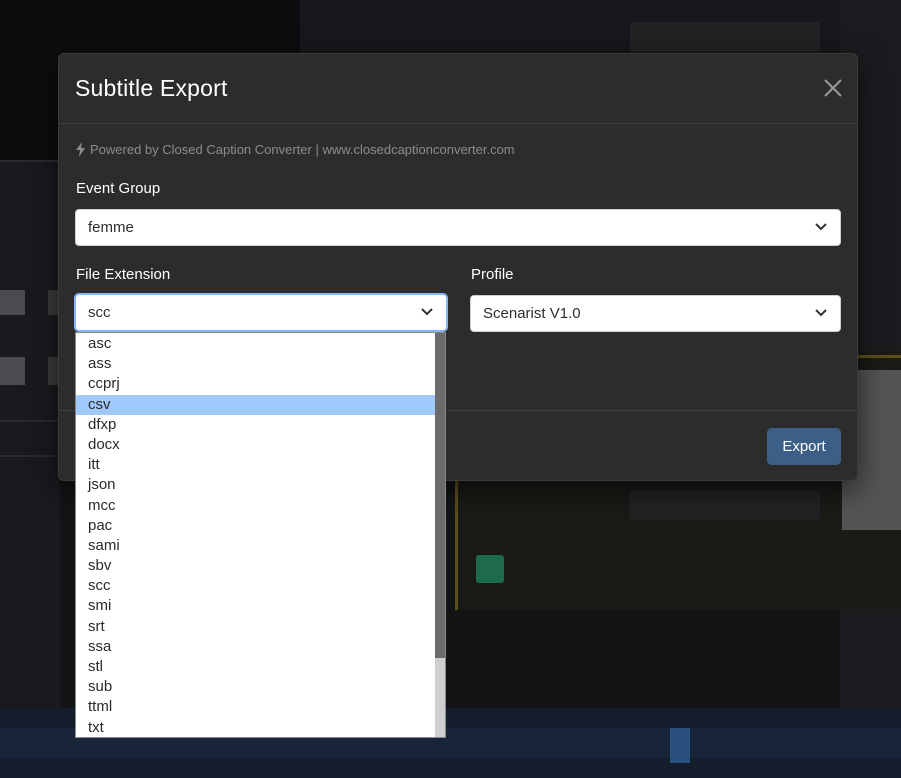 The image size is (901, 778). Describe the element at coordinates (490, 569) in the screenshot. I see `bg-green-button` at that location.